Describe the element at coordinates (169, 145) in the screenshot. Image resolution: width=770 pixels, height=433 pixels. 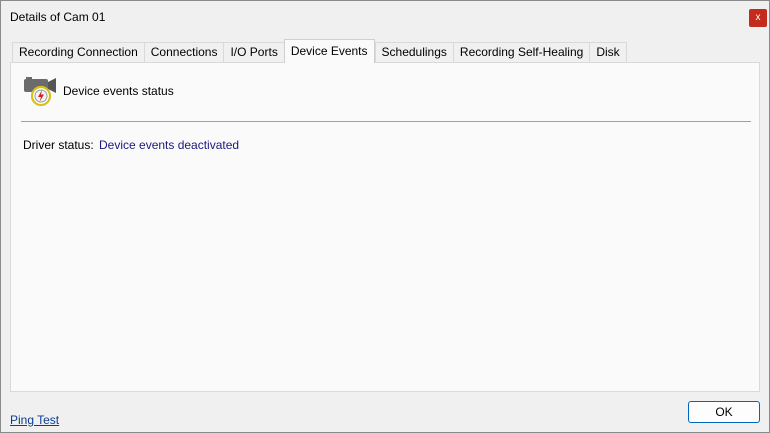
I see `driver-status-value: Device events deactivated` at that location.